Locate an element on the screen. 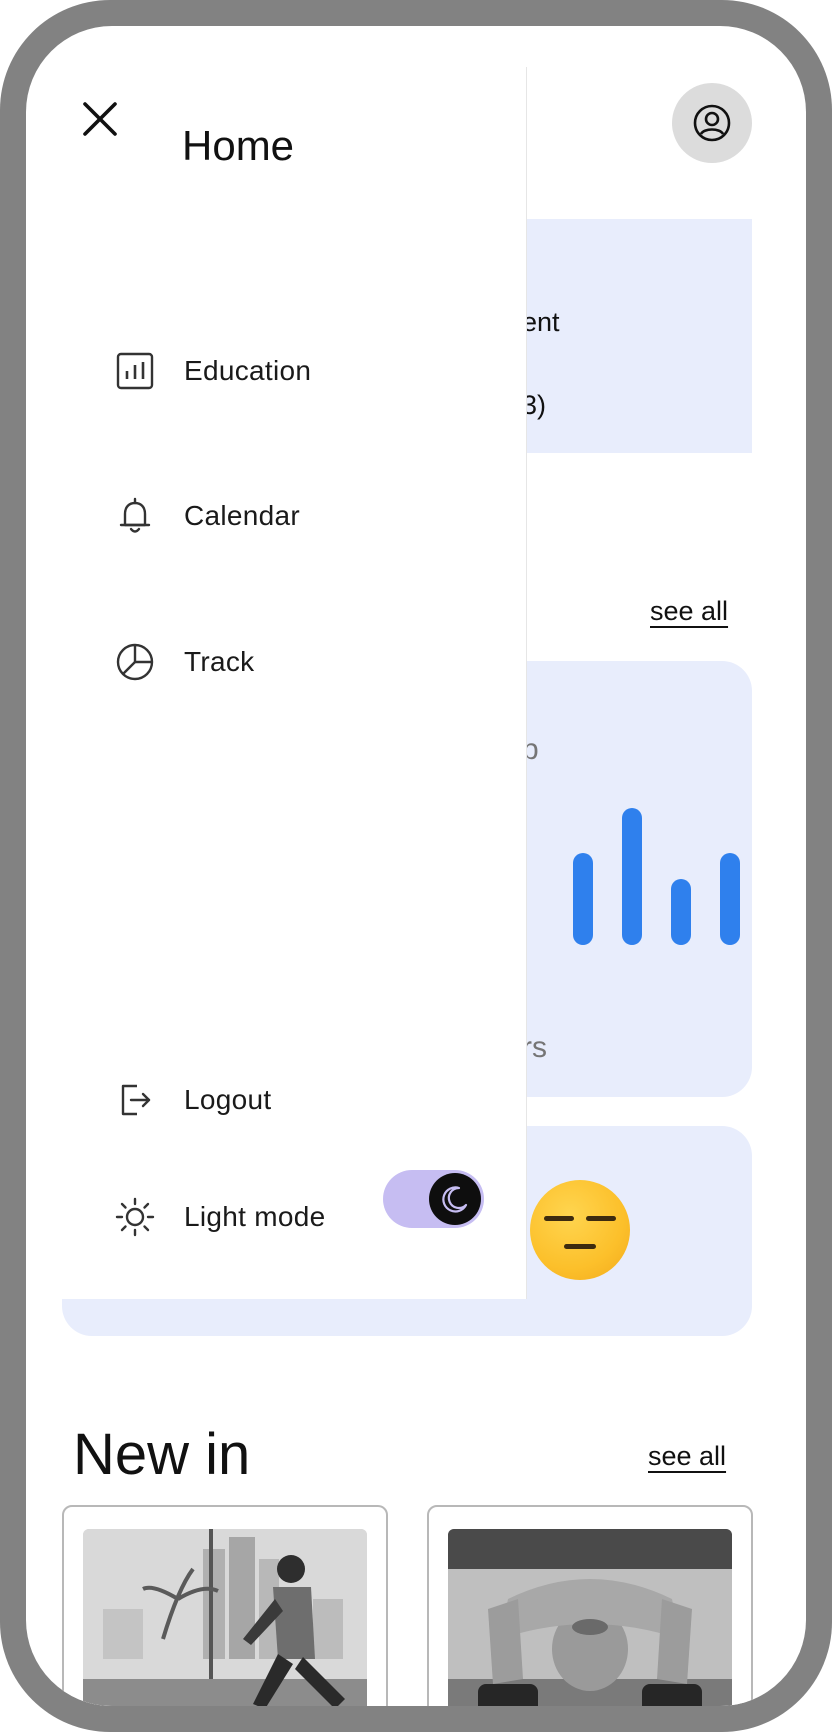 Image resolution: width=832 pixels, height=1732 pixels. close-icon is located at coordinates (100, 119).